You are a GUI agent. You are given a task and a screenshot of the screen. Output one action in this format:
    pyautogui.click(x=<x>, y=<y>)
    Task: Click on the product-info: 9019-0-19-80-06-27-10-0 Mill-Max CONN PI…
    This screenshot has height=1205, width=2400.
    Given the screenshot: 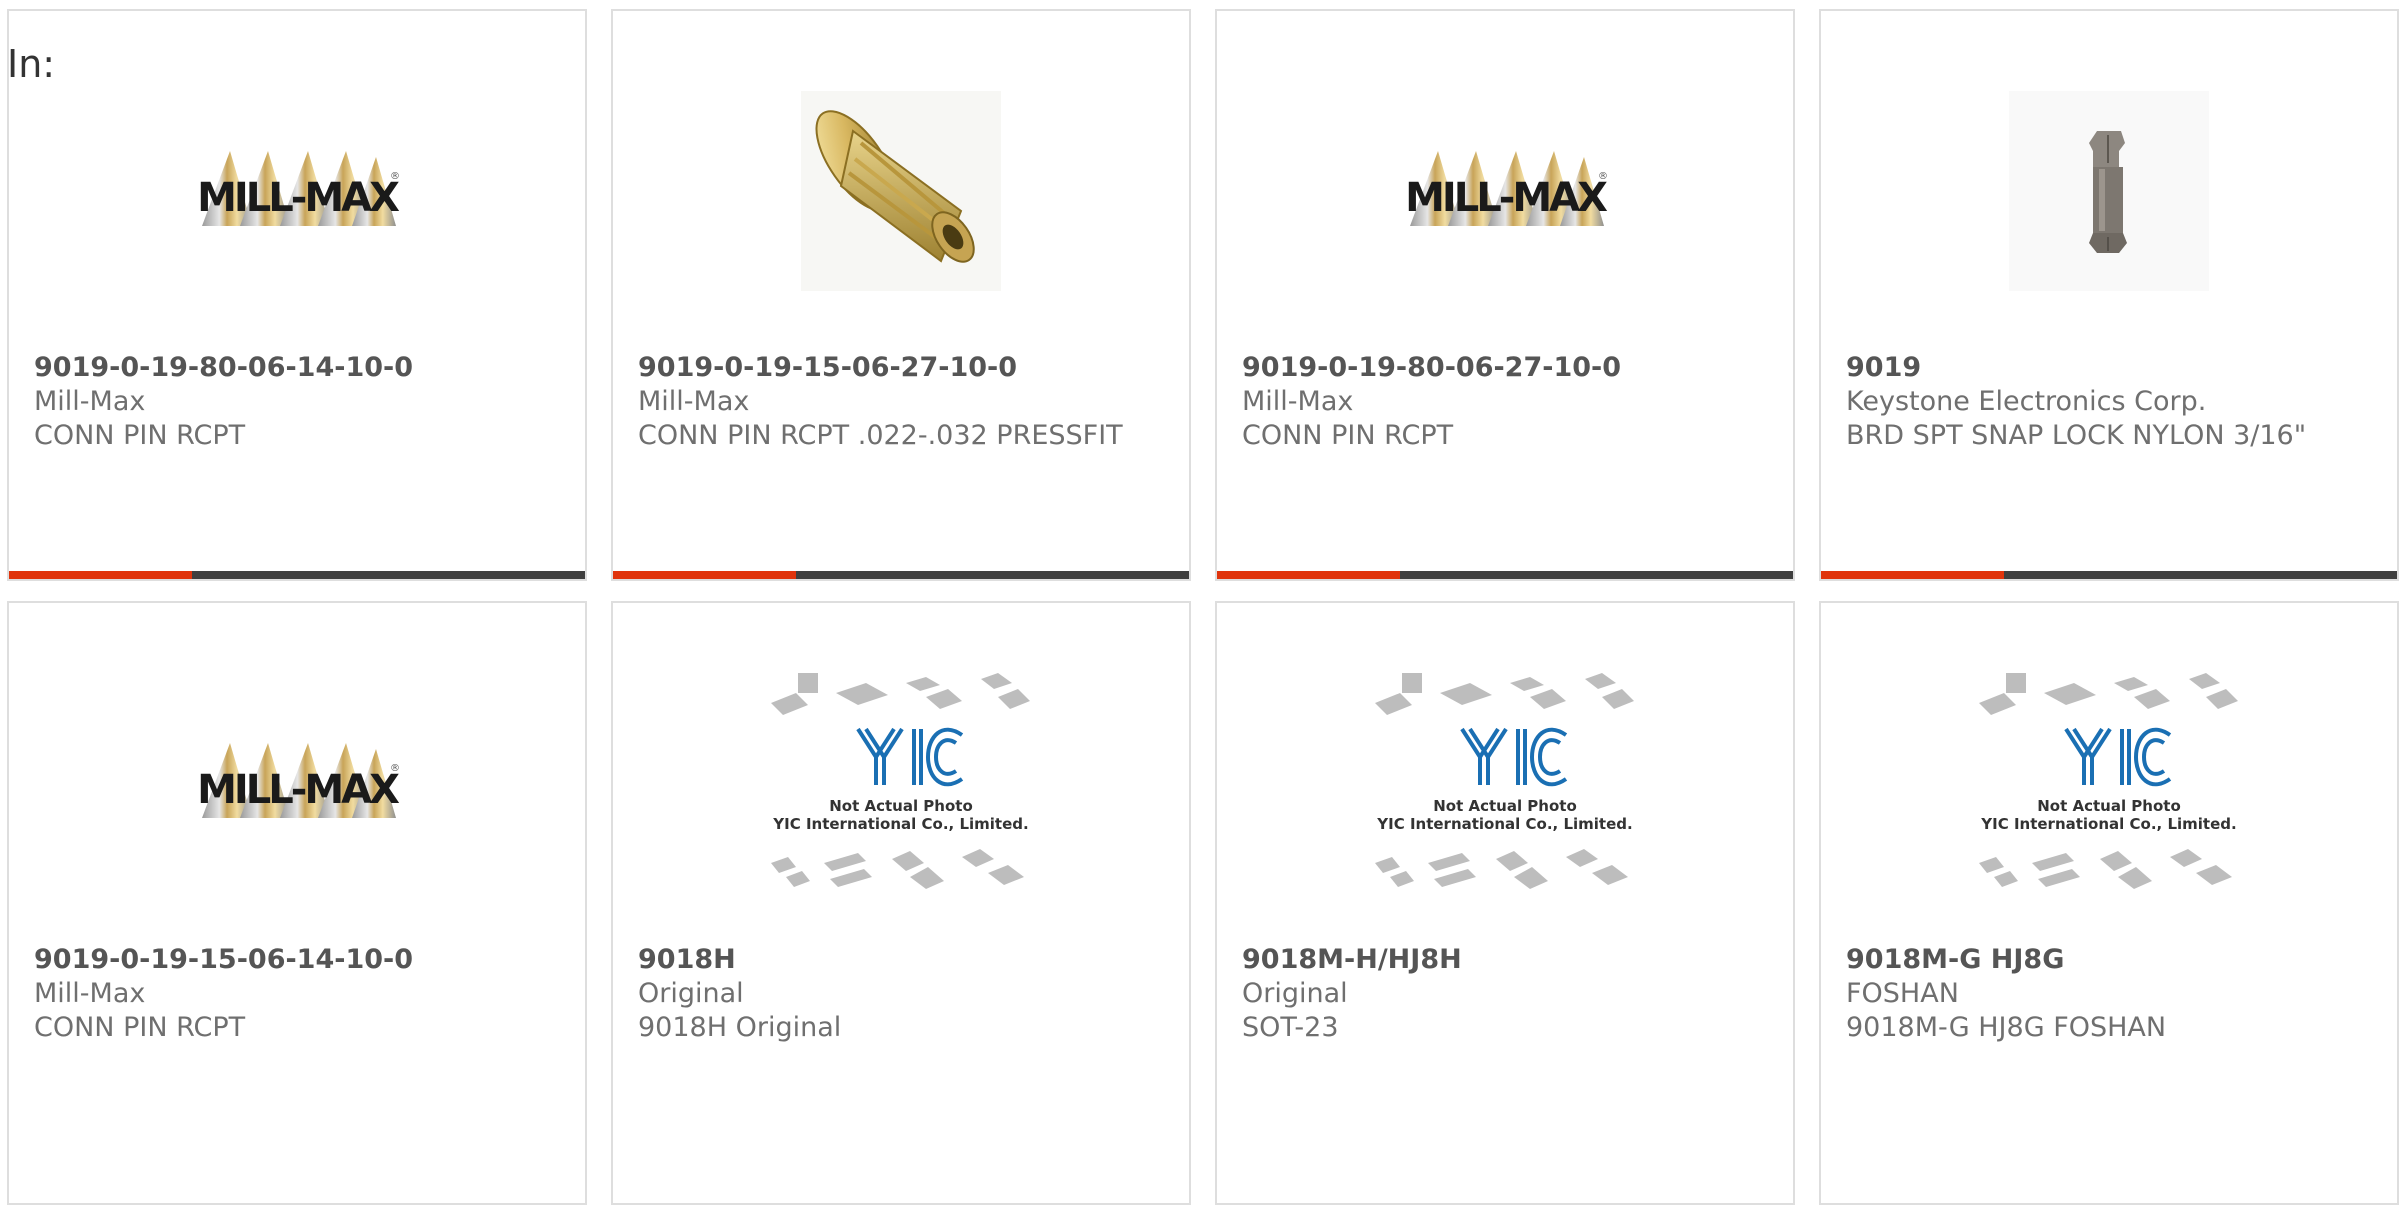 What is the action you would take?
    pyautogui.click(x=1505, y=402)
    